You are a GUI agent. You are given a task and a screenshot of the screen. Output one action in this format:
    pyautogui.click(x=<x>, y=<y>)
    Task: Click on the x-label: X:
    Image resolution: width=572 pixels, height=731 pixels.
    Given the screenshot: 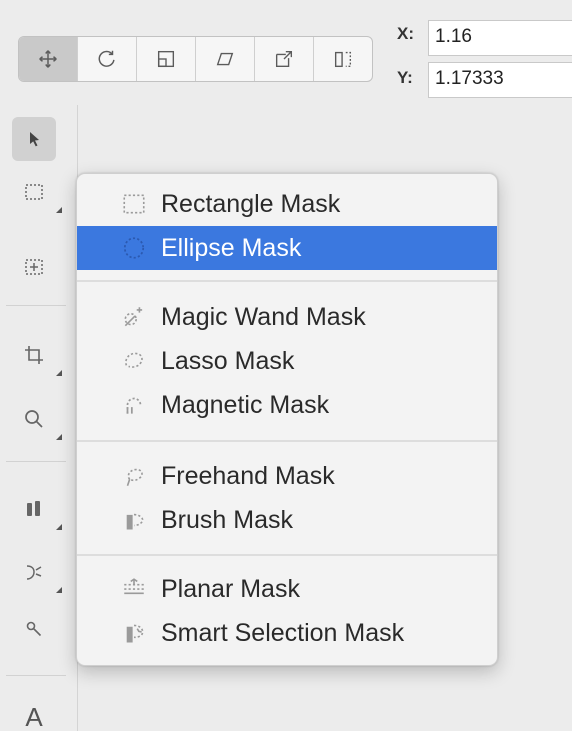 What is the action you would take?
    pyautogui.click(x=405, y=33)
    